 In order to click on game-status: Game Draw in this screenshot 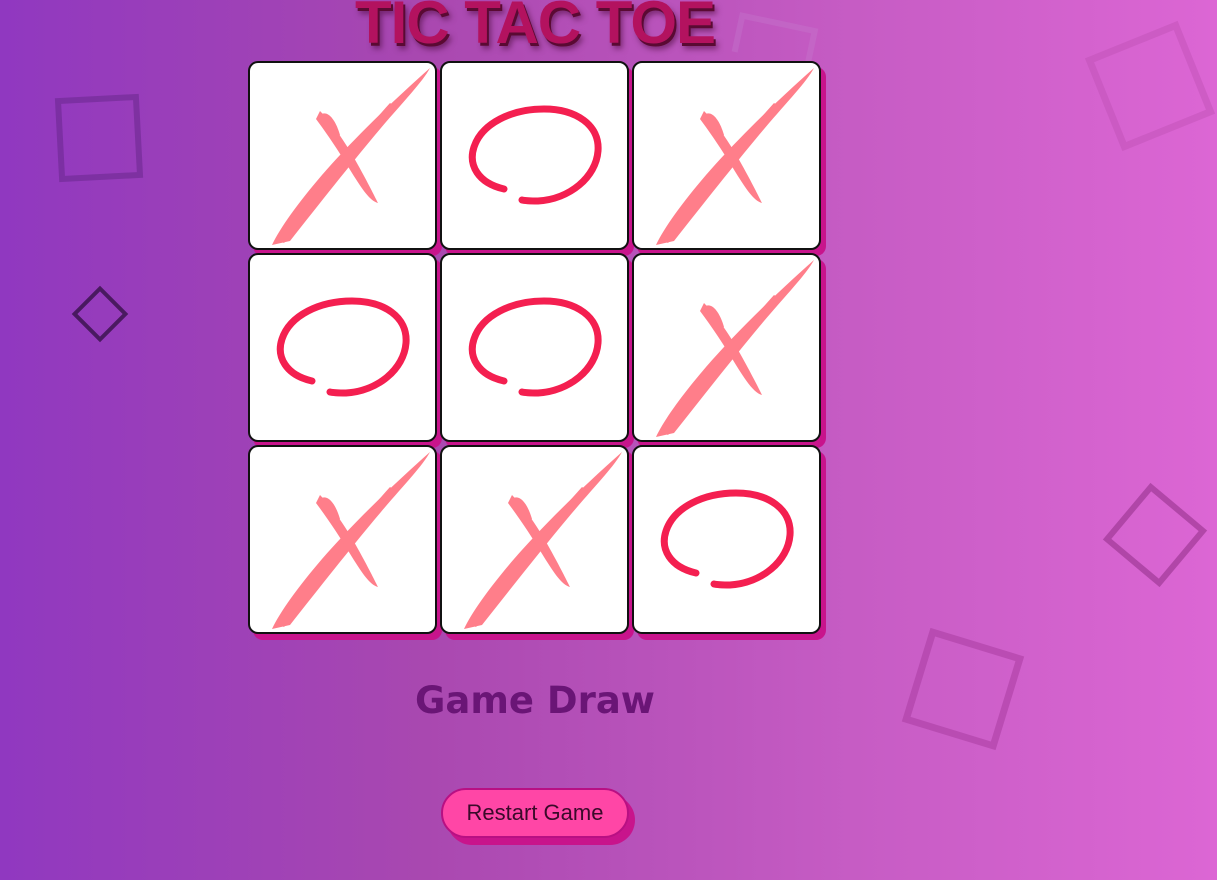, I will do `click(535, 700)`.